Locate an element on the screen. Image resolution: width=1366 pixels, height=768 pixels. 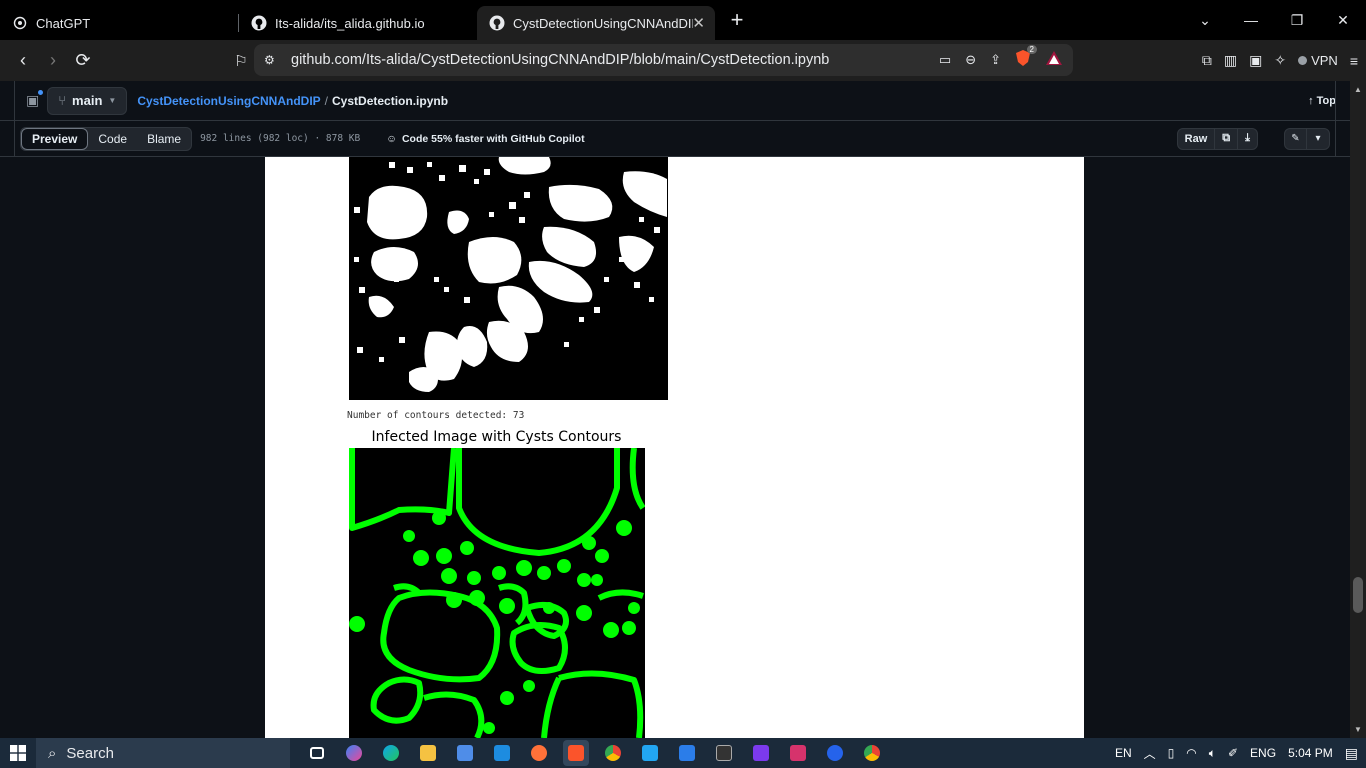
cell-output-text: Number of contours detected: 73 is located at coordinates (436, 415).